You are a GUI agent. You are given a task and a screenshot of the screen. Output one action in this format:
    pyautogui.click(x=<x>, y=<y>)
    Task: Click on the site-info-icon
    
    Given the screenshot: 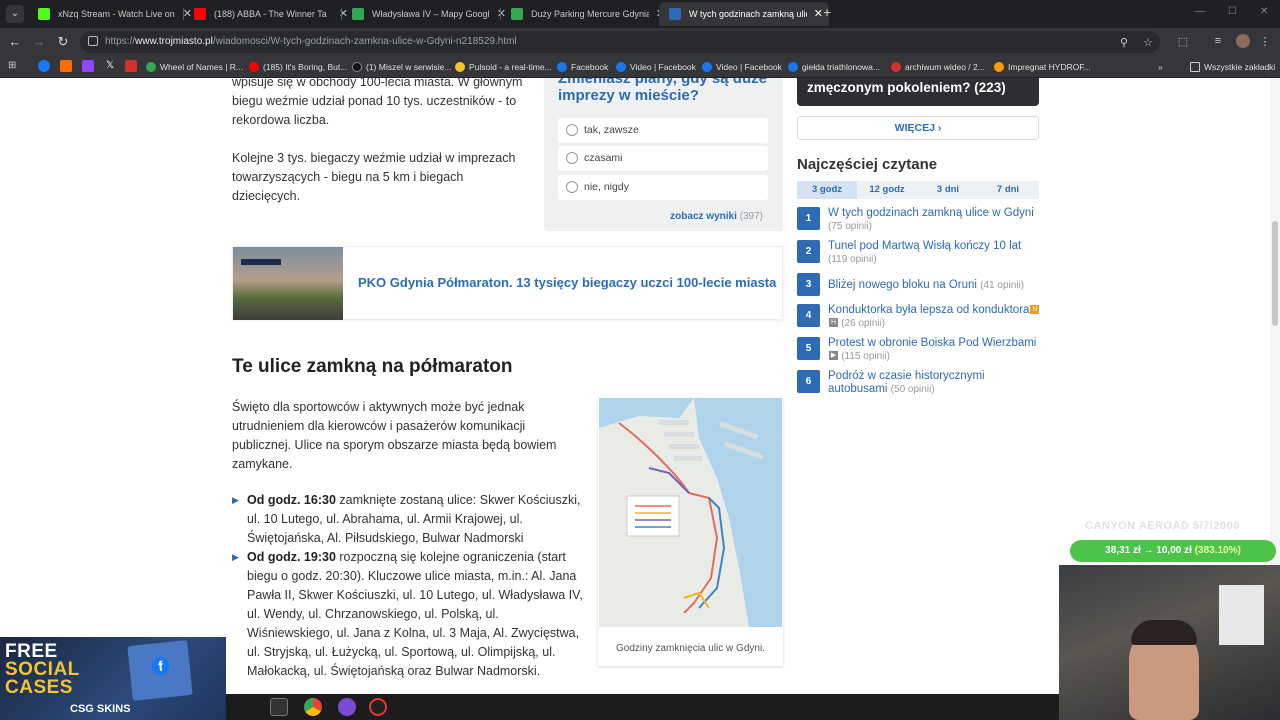 What is the action you would take?
    pyautogui.click(x=93, y=41)
    